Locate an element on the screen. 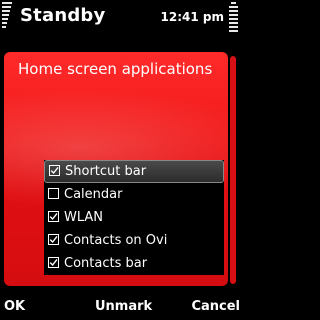 Image resolution: width=320 pixels, height=320 pixels. option-label: Contacts bar is located at coordinates (106, 263).